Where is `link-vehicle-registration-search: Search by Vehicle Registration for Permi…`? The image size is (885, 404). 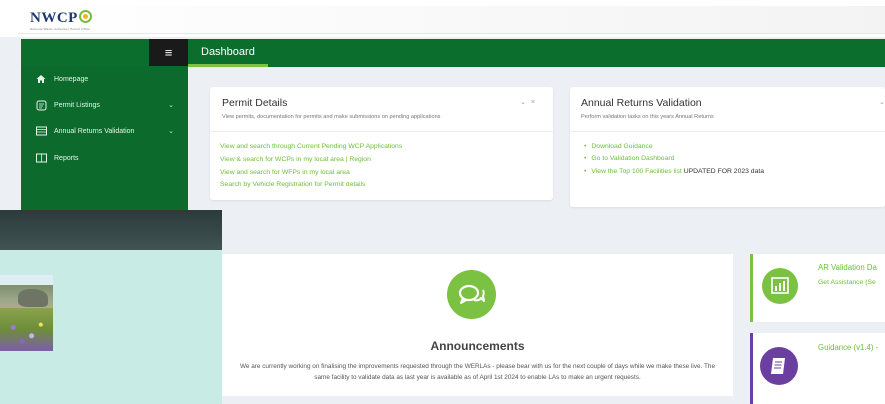 link-vehicle-registration-search: Search by Vehicle Registration for Permi… is located at coordinates (292, 184).